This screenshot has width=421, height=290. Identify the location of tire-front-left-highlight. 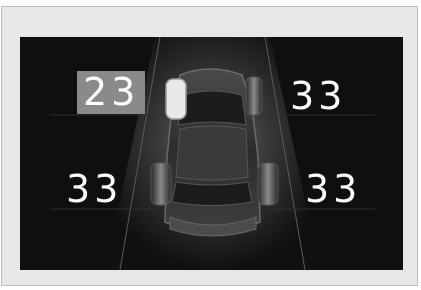
(176, 99).